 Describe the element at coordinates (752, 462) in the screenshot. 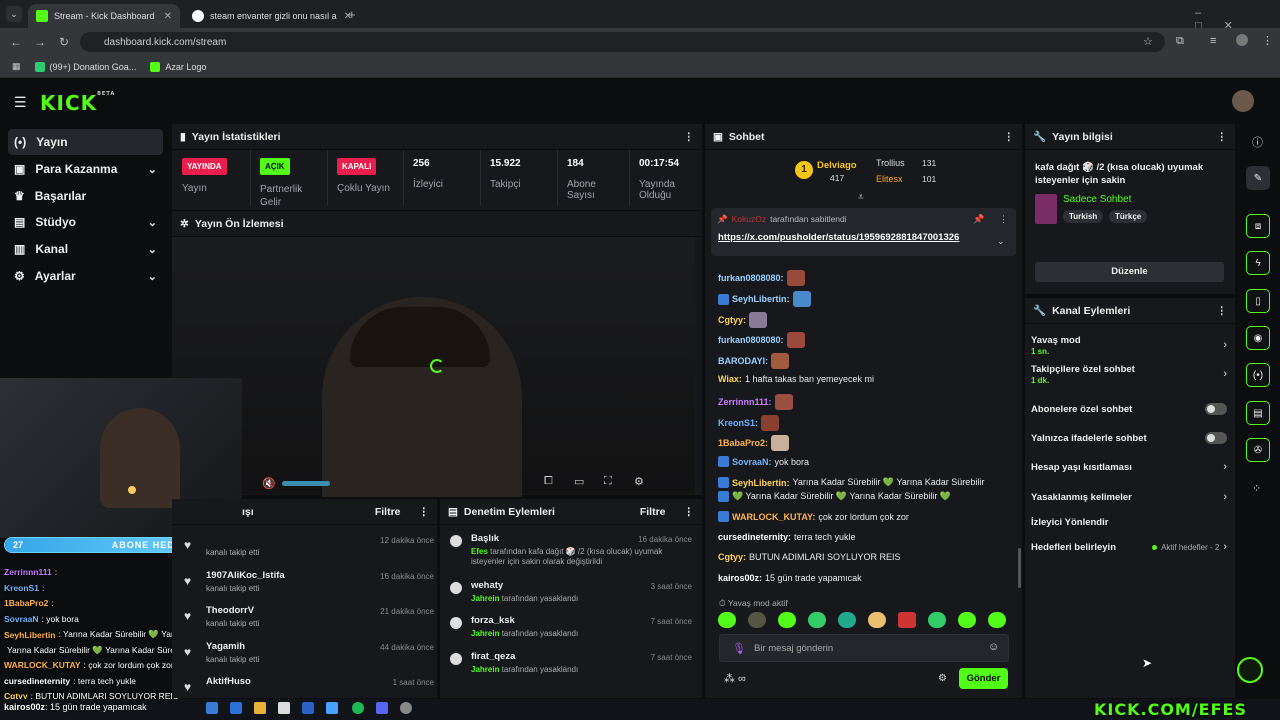

I see `chat-username: SovraaN:` at that location.